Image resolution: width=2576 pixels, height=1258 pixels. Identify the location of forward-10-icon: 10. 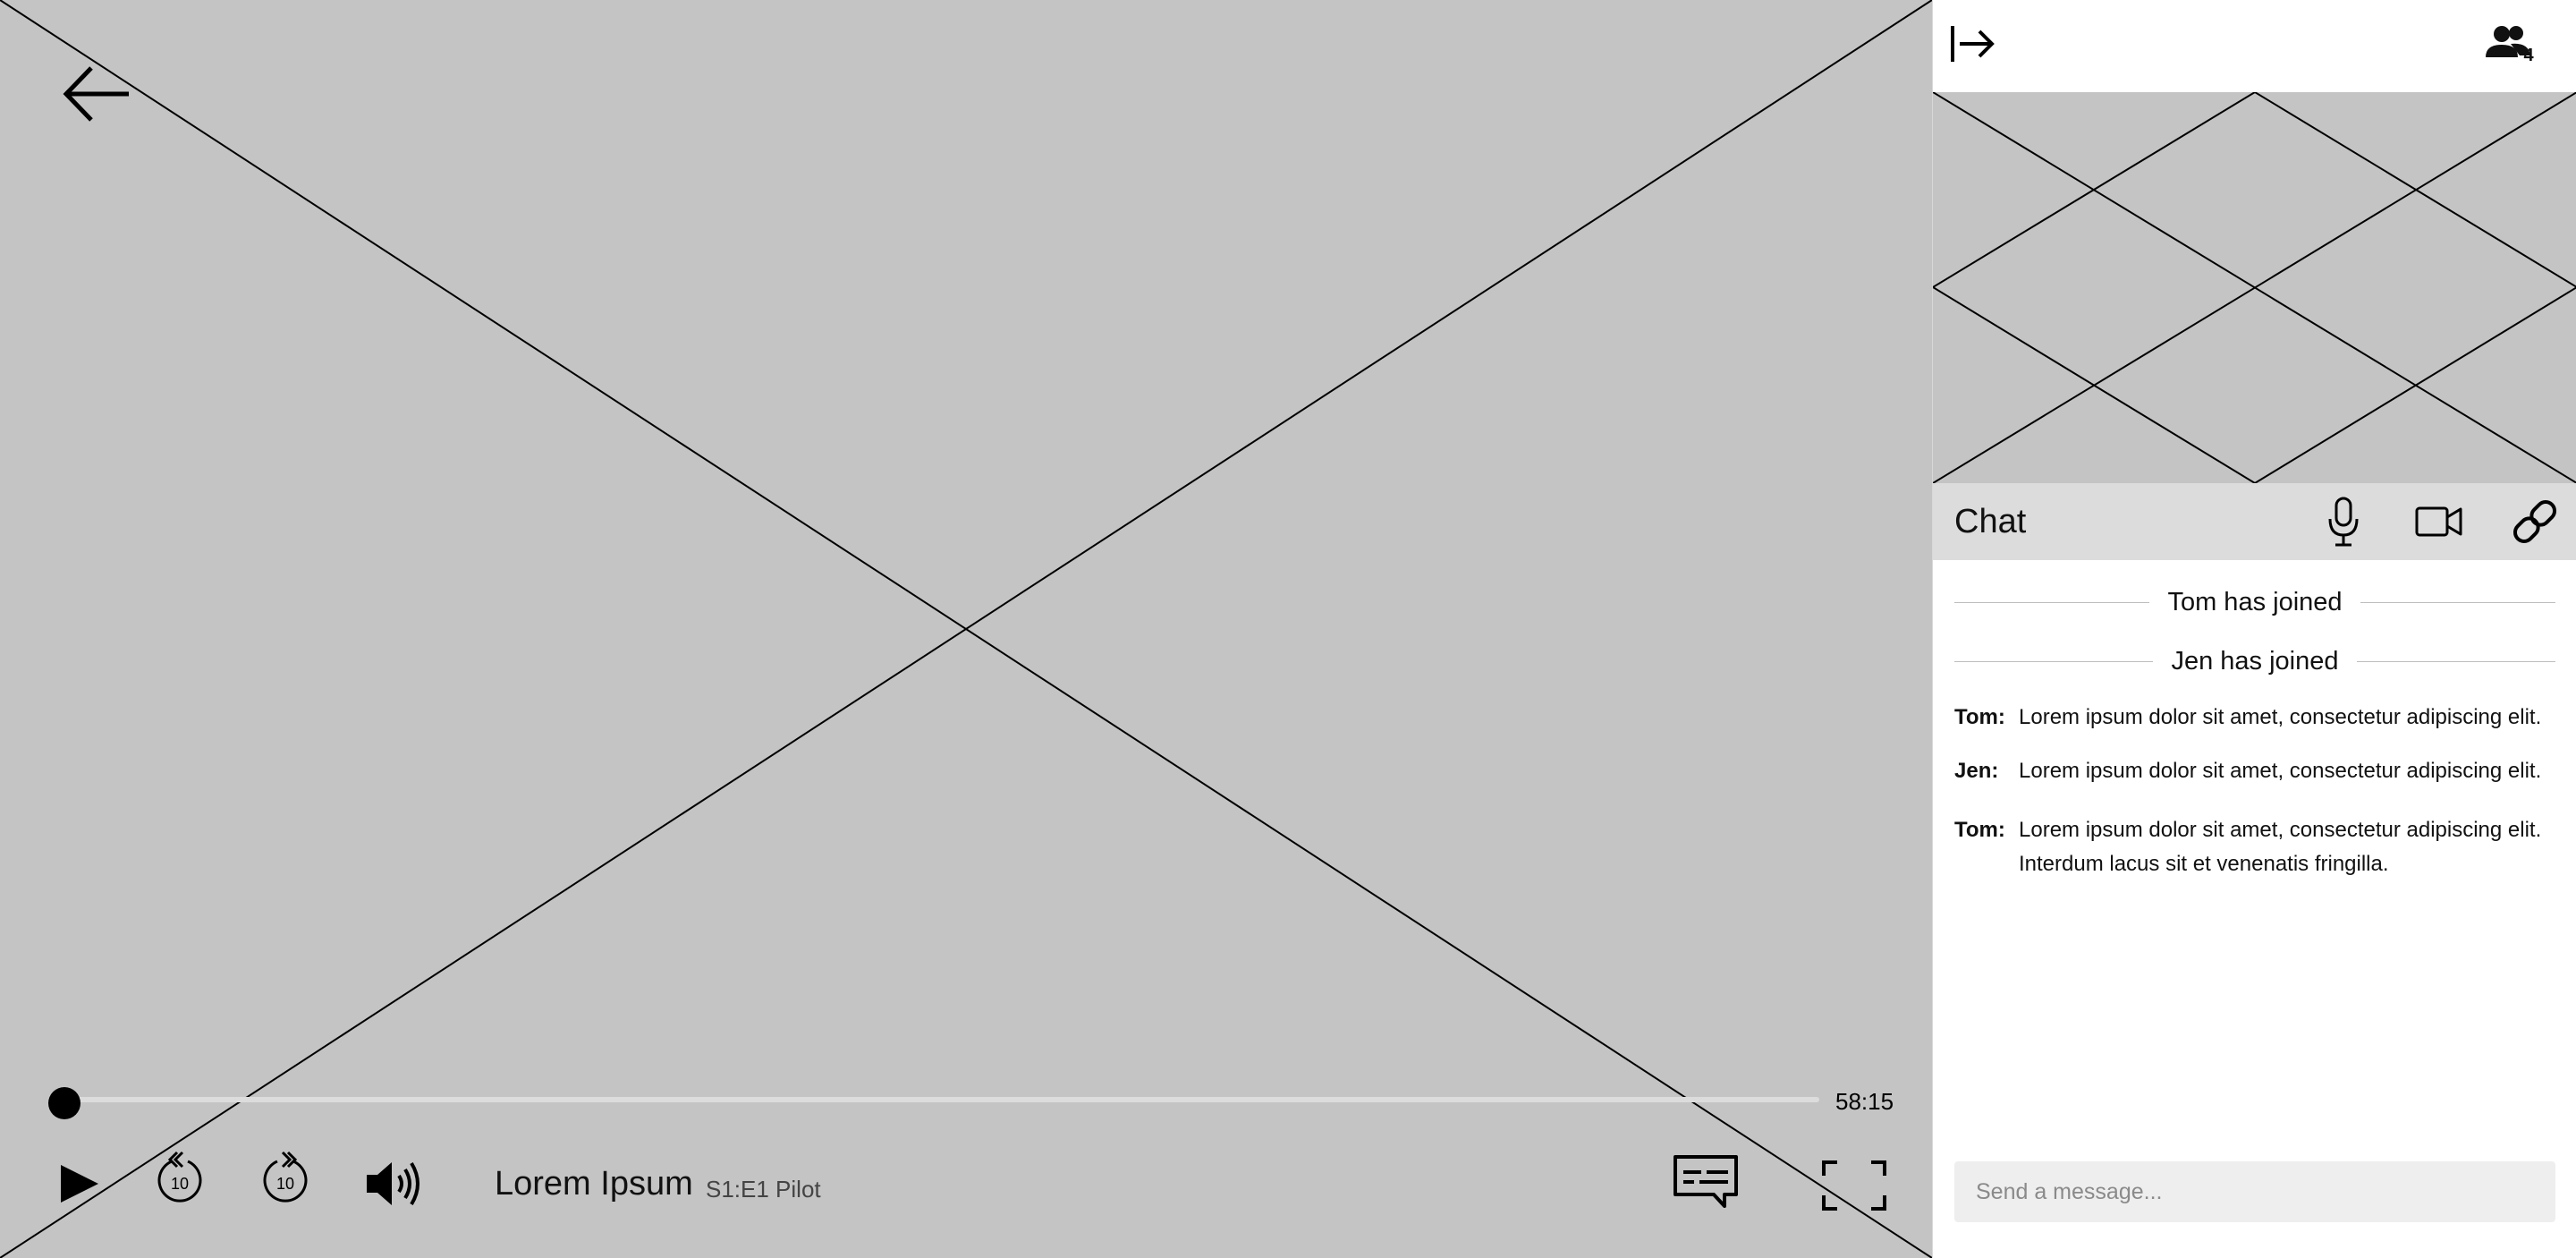
(285, 1177).